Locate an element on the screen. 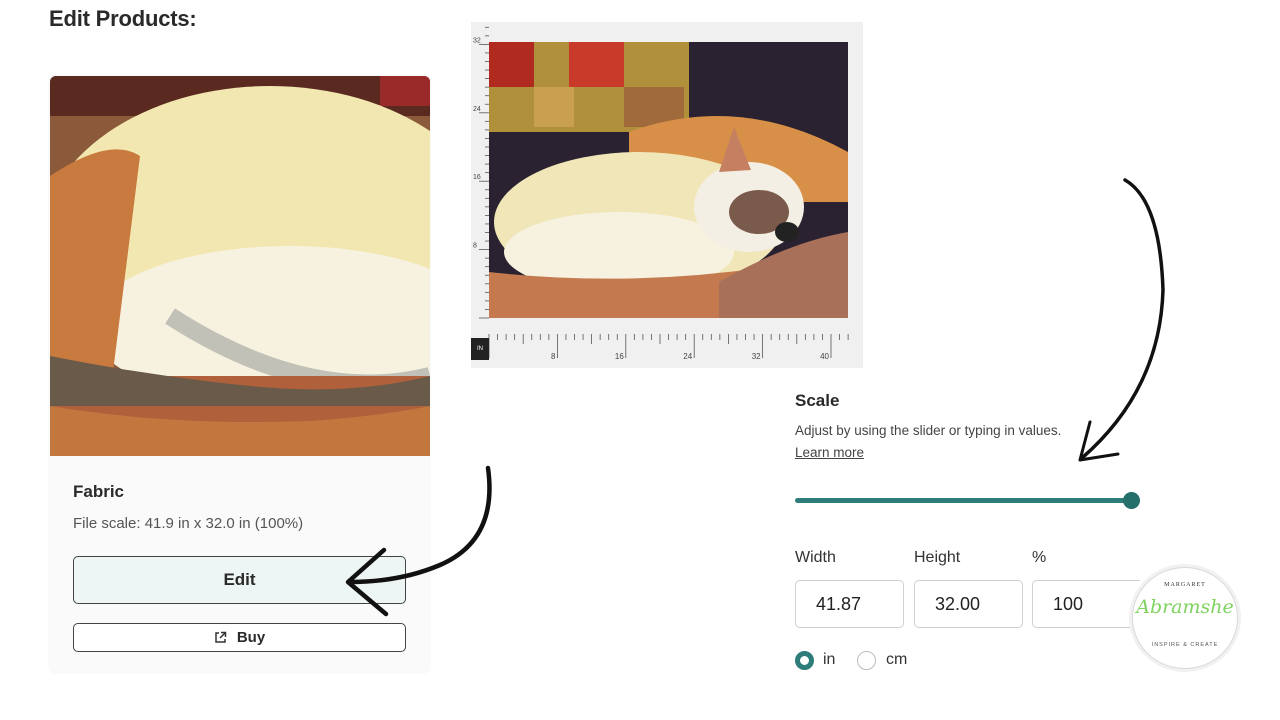  unit-cm-radio is located at coordinates (866, 660).